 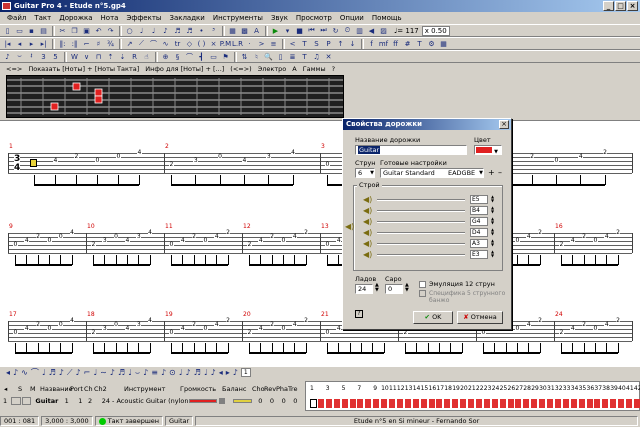 I want to click on ok-button: ✔ OK, so click(x=433, y=317).